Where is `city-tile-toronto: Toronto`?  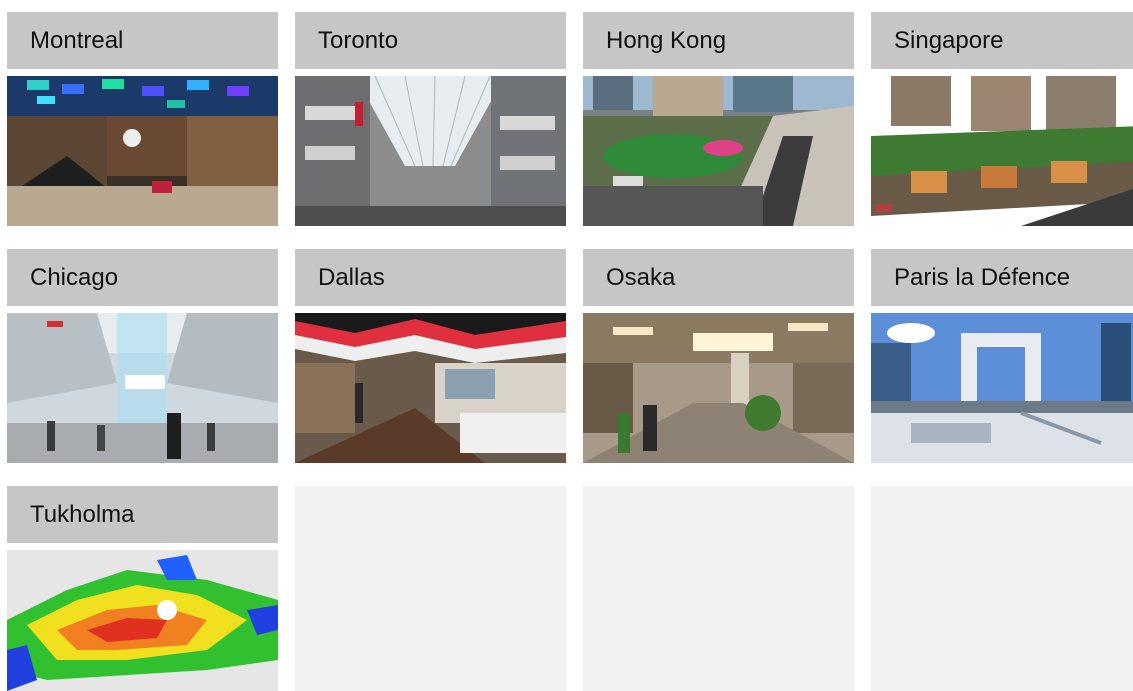
city-tile-toronto: Toronto is located at coordinates (430, 119).